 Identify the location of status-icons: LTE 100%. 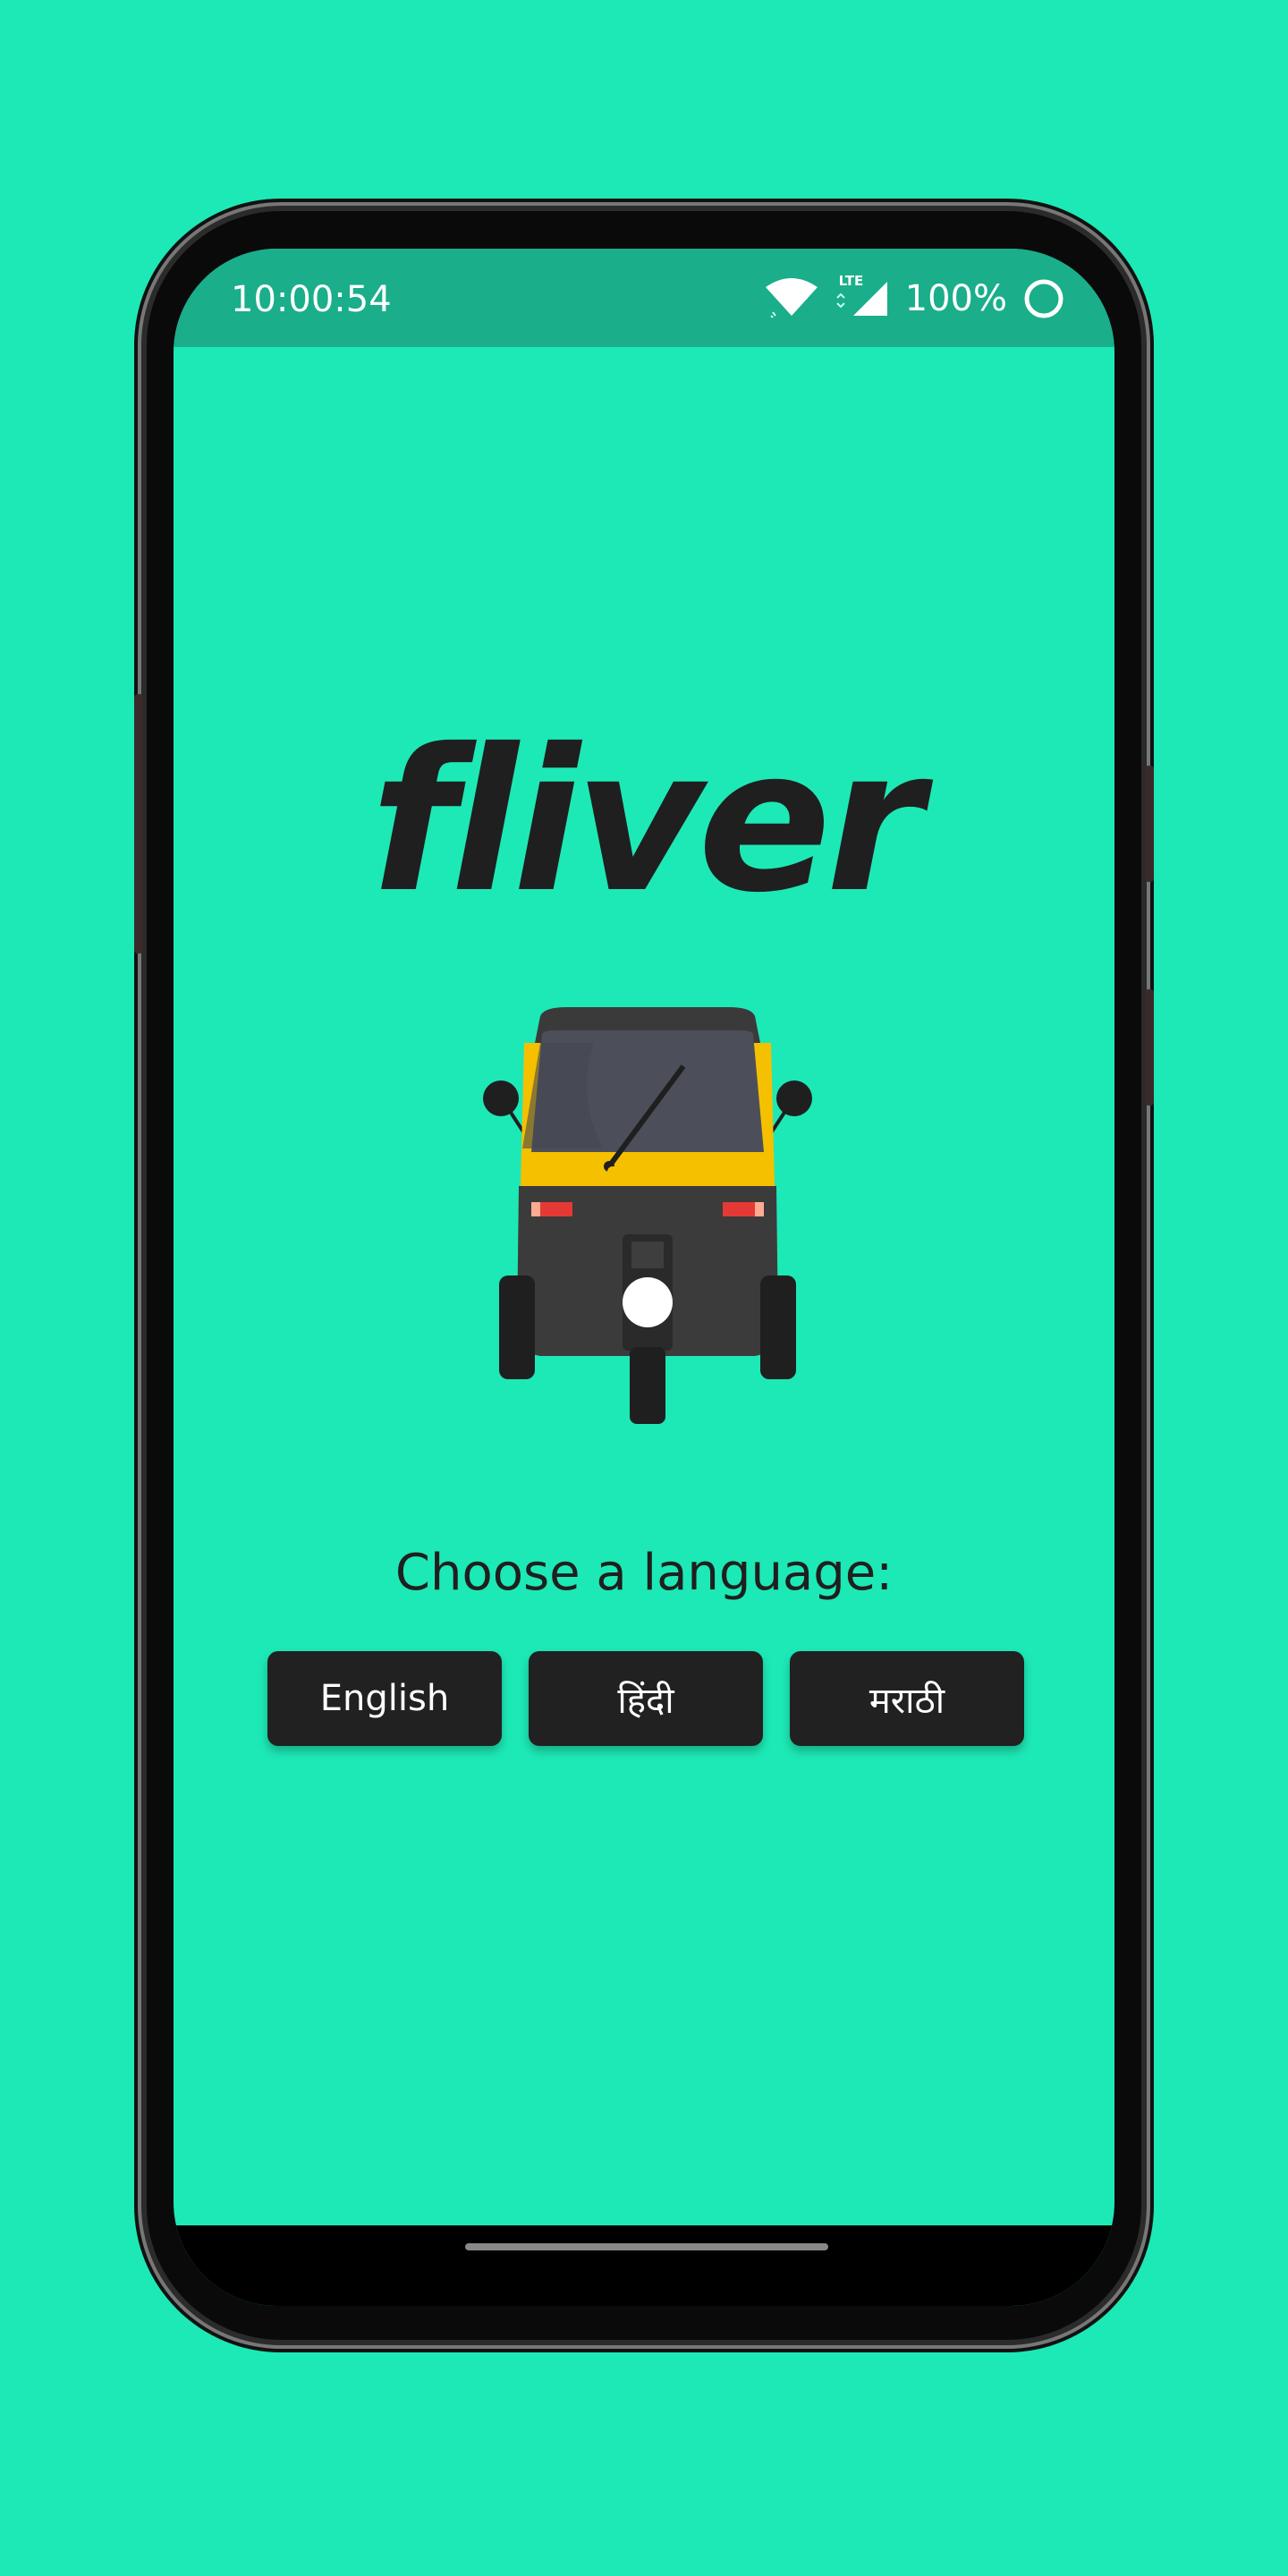
(914, 298).